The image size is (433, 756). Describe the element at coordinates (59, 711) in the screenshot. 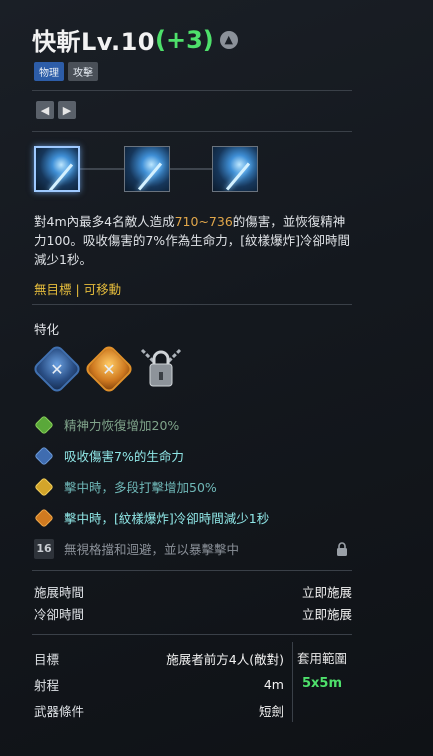

I see `weapon-label: 武器條件` at that location.